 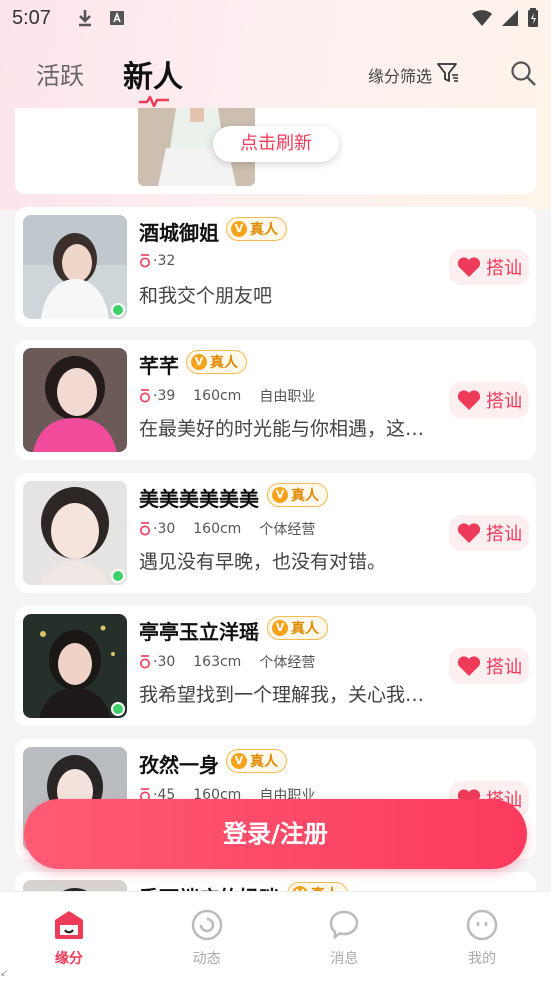 I want to click on tab-active: 活跃, so click(x=60, y=73).